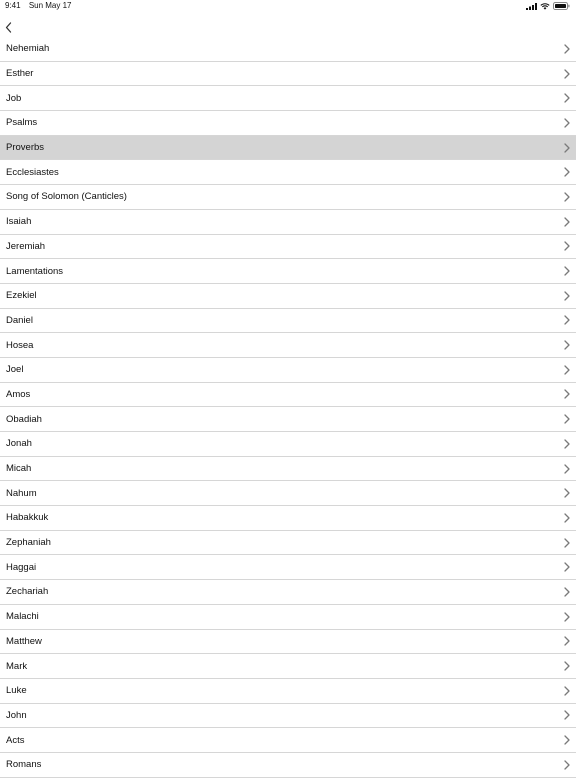 This screenshot has width=576, height=778. Describe the element at coordinates (288, 173) in the screenshot. I see `list-item: Ecclesiastes` at that location.